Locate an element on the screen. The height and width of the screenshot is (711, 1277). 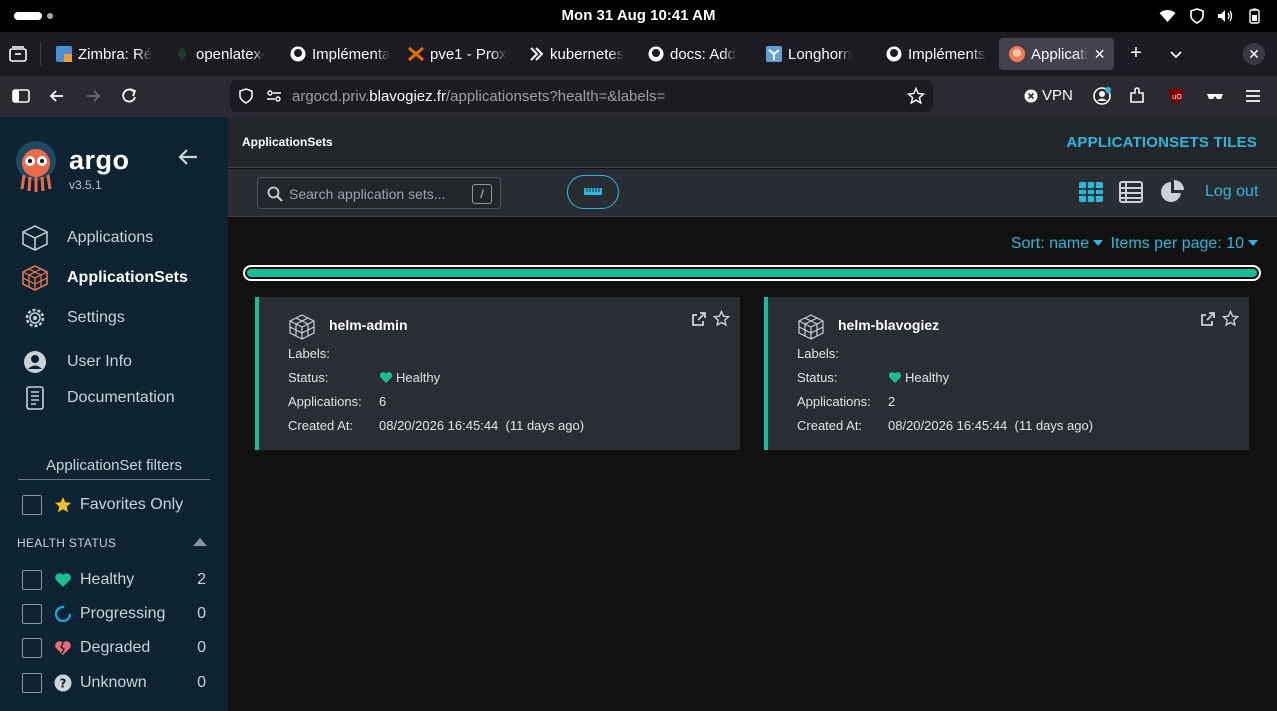
sidebar-item-settings: Settings is located at coordinates (72, 318).